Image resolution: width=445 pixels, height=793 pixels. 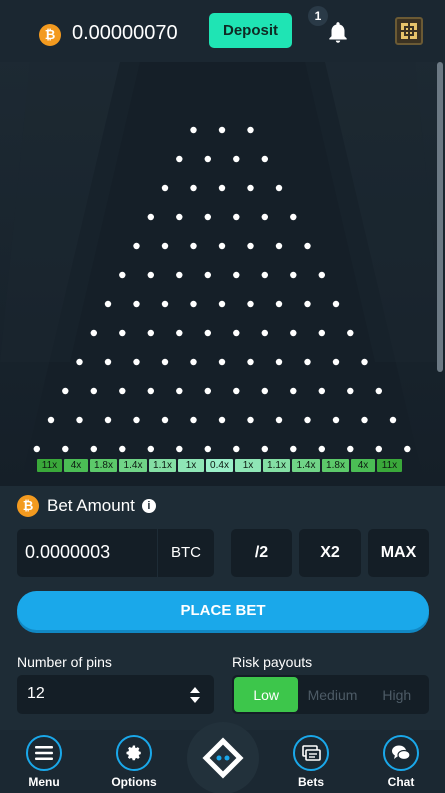 What do you see at coordinates (195, 695) in the screenshot?
I see `sort-updown-icon` at bounding box center [195, 695].